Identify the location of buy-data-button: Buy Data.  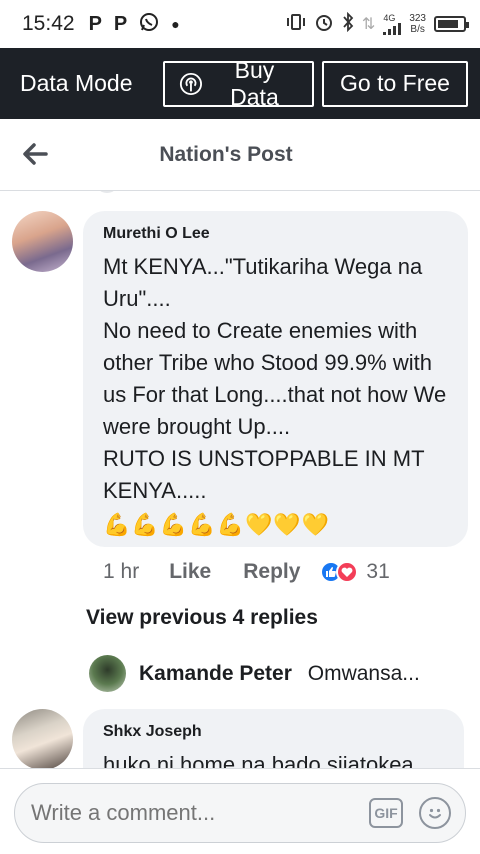
(238, 83).